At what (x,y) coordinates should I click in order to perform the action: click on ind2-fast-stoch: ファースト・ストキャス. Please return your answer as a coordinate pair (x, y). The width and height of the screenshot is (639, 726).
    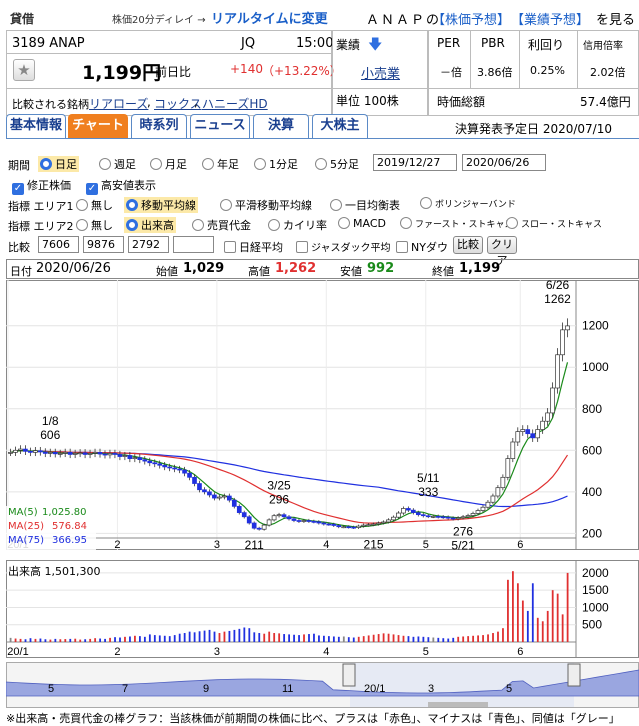
    Looking at the image, I should click on (457, 223).